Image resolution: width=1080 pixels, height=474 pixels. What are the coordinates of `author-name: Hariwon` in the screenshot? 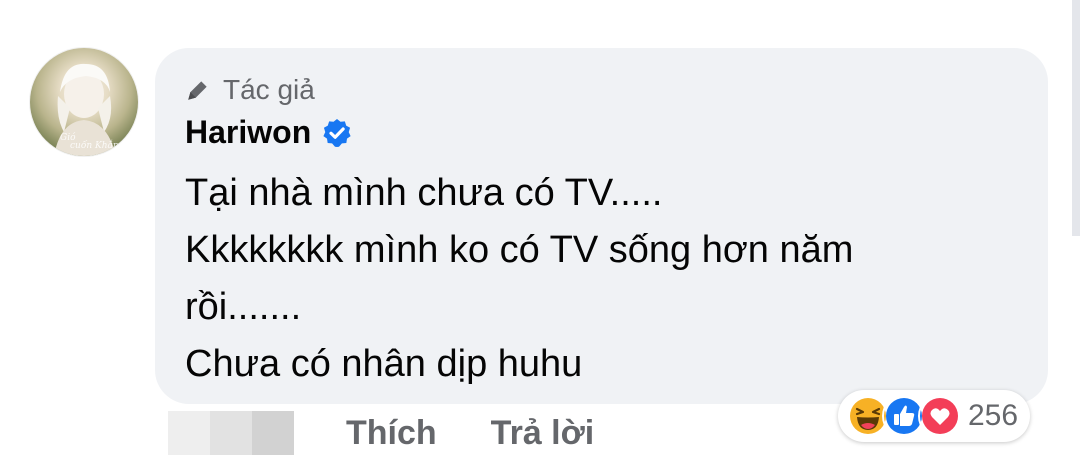 It's located at (248, 132).